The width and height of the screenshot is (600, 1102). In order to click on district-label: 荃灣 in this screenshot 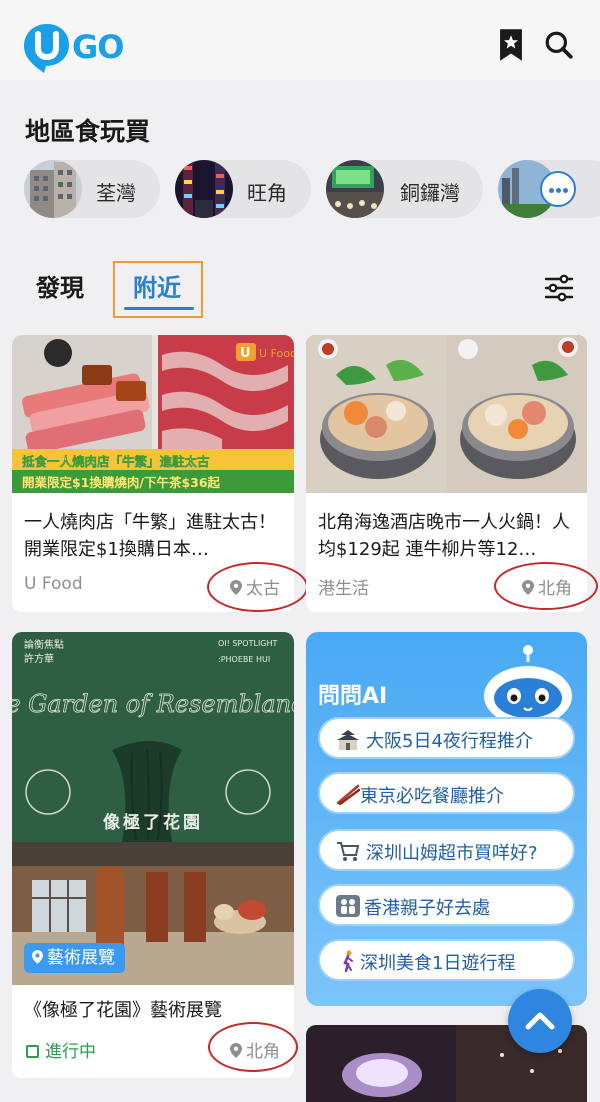, I will do `click(116, 193)`.